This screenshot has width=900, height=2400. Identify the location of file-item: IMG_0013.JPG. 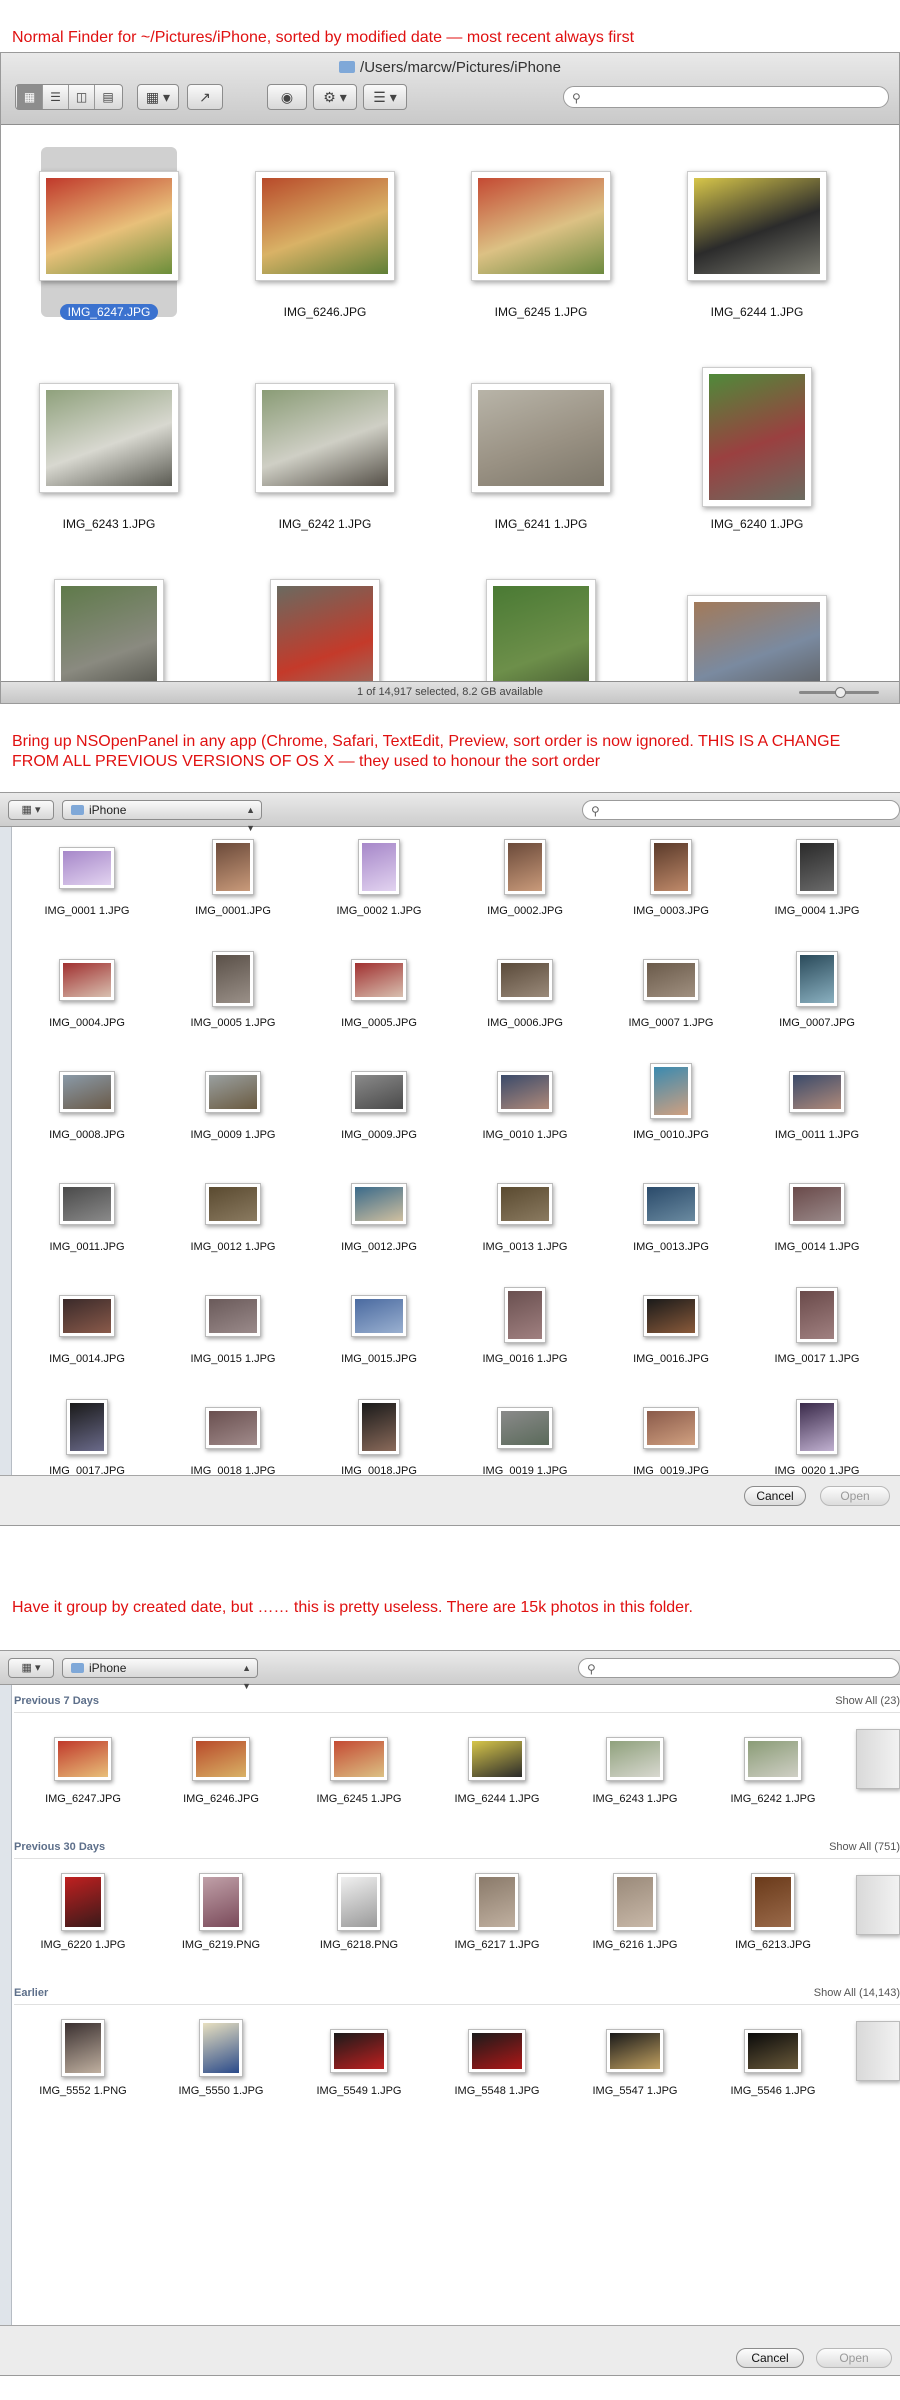
(671, 1229).